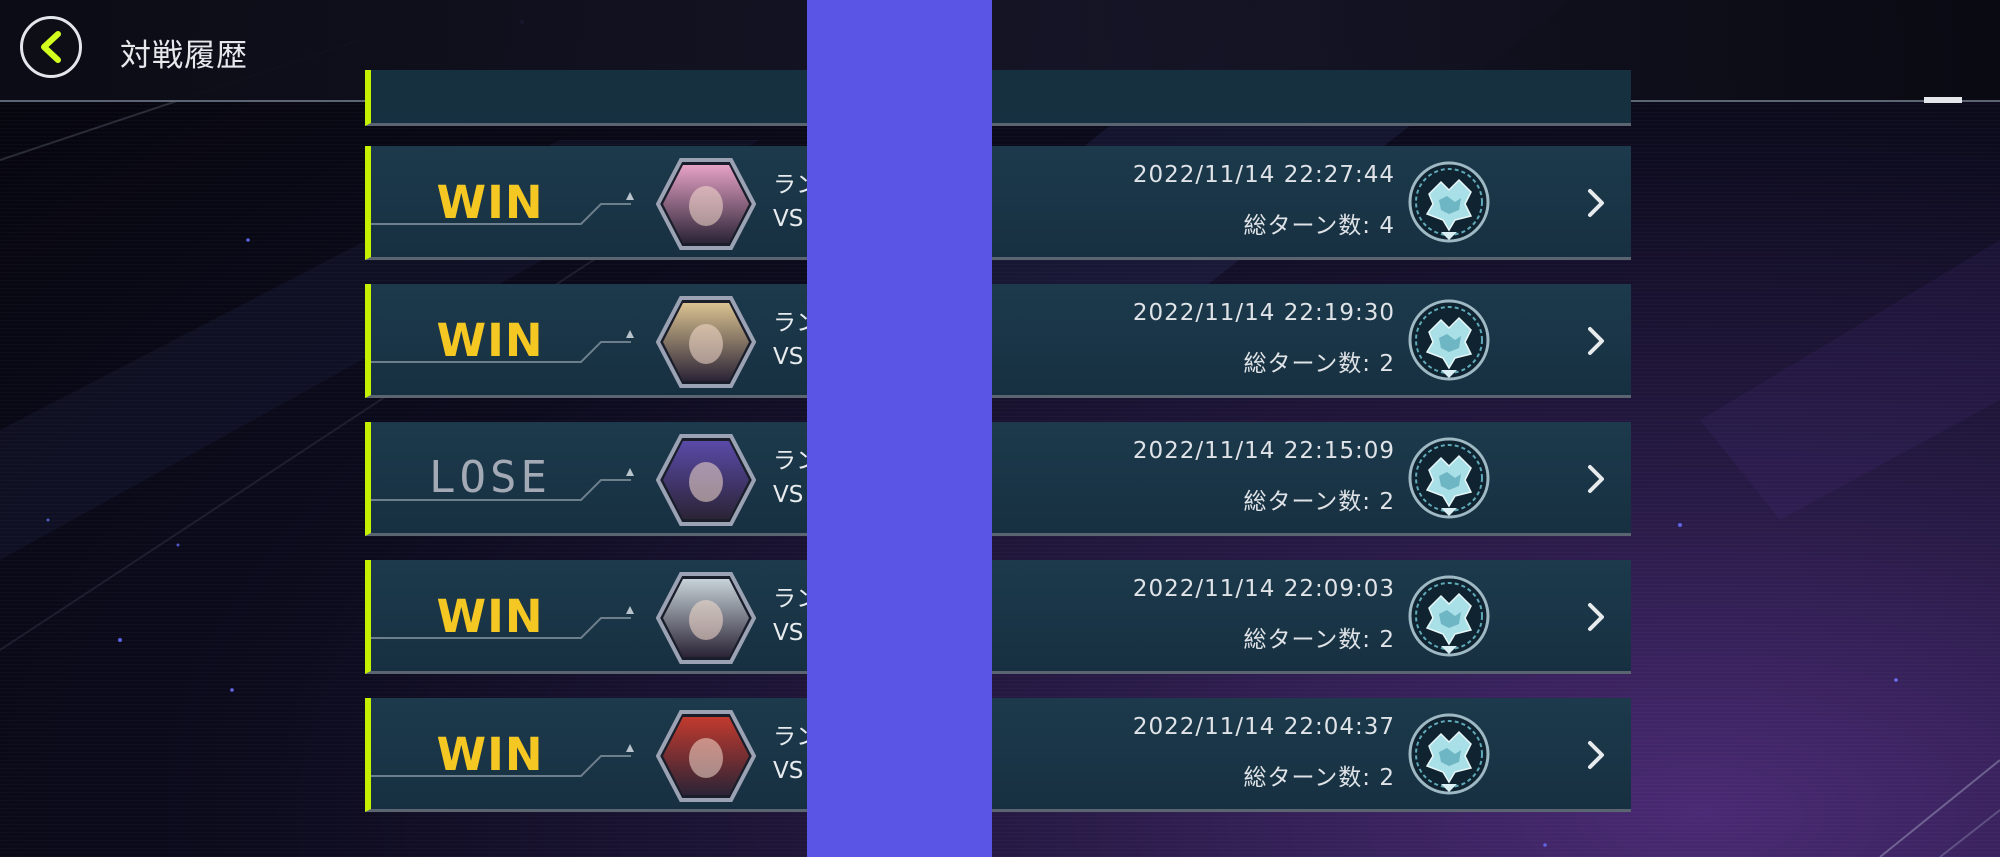  What do you see at coordinates (490, 477) in the screenshot?
I see `result-label: LOSE` at bounding box center [490, 477].